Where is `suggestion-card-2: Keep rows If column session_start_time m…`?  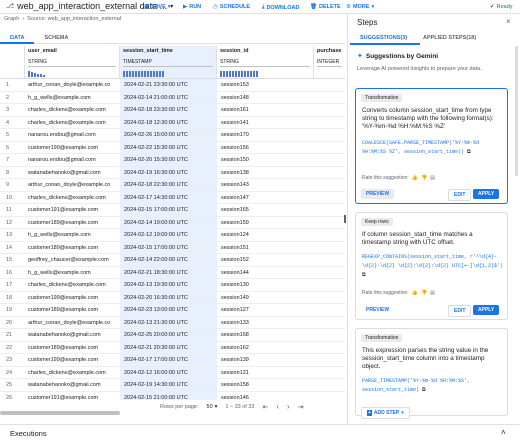
suggestion-card-2: Keep rows If column session_start_time m… is located at coordinates (431, 266).